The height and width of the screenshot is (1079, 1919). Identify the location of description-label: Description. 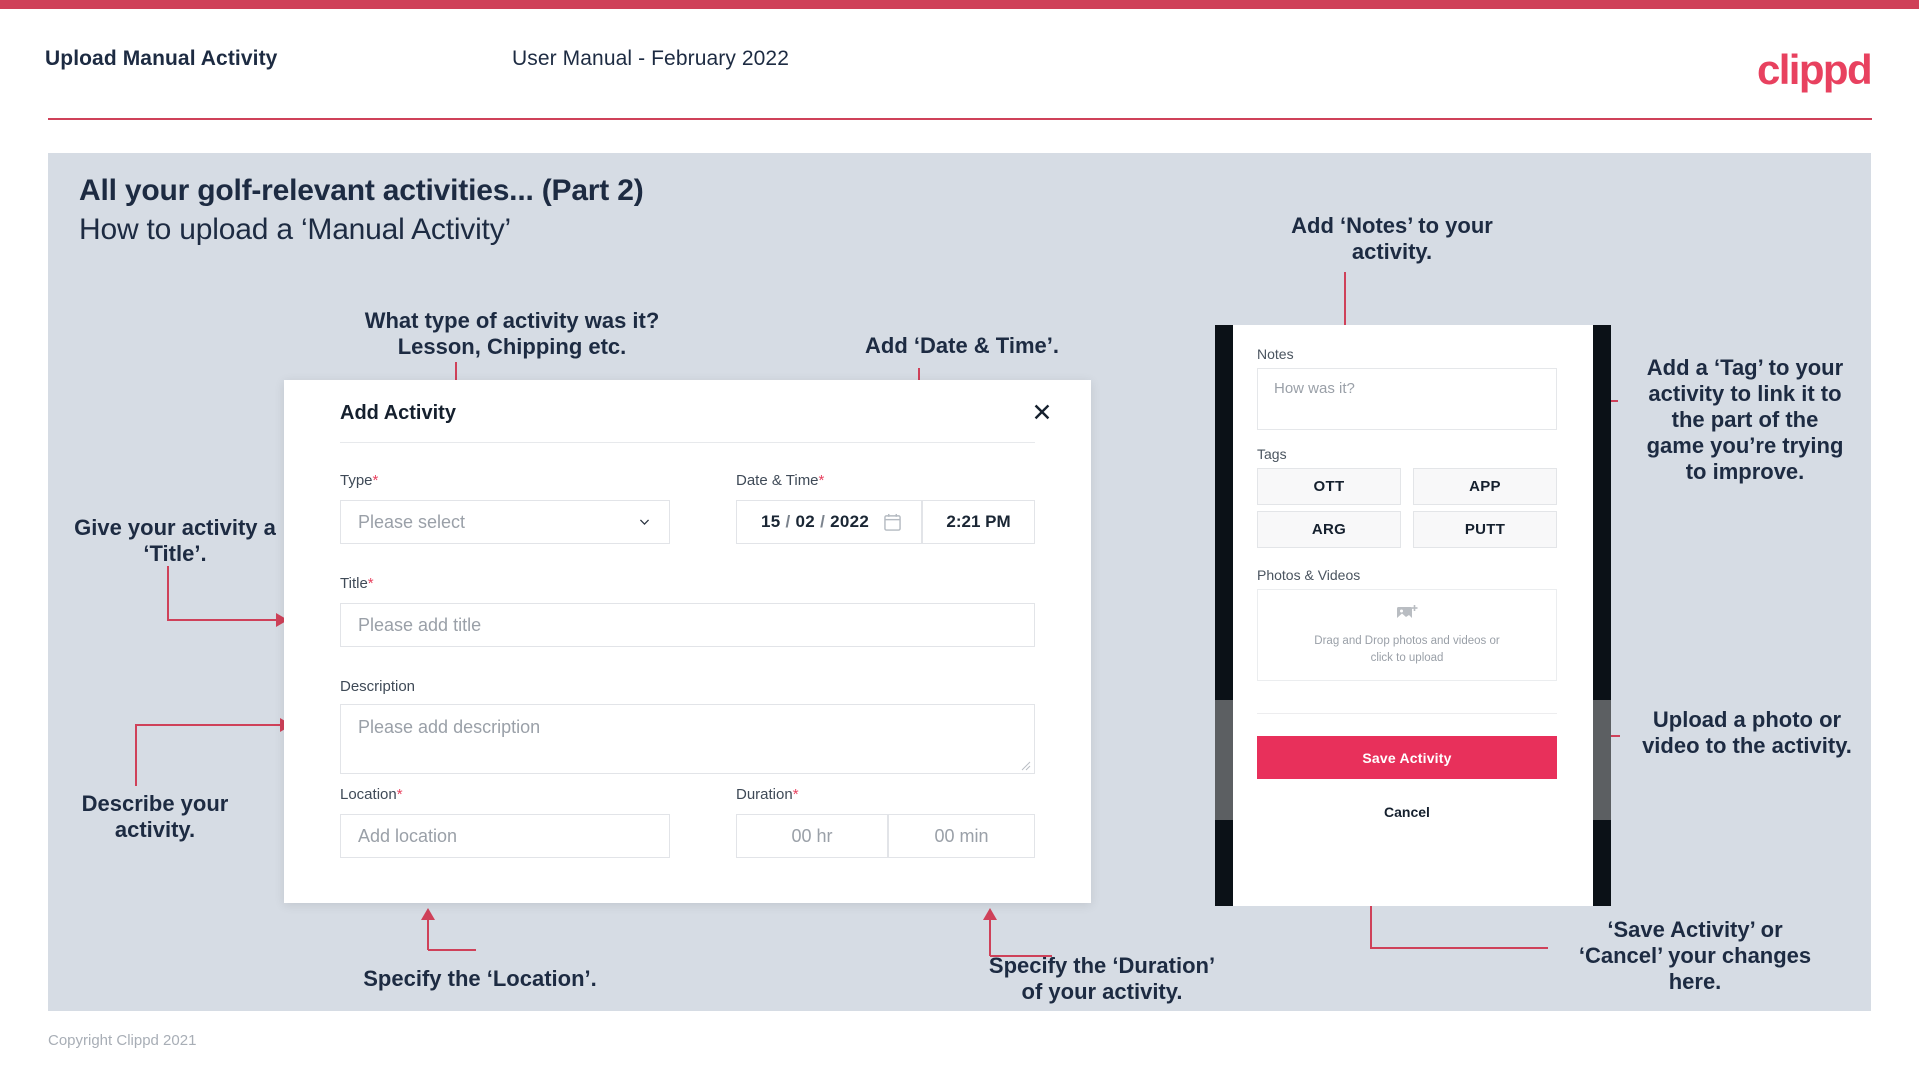
(377, 686).